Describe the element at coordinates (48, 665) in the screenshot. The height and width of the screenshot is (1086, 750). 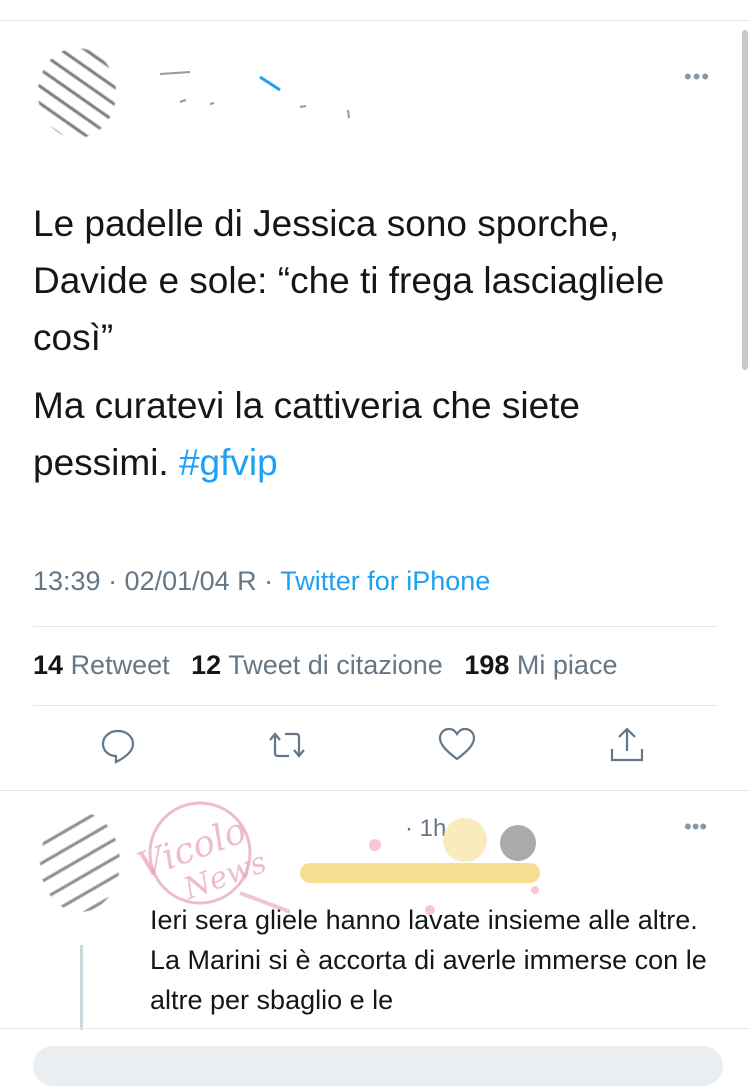
I see `retweets-count: 14` at that location.